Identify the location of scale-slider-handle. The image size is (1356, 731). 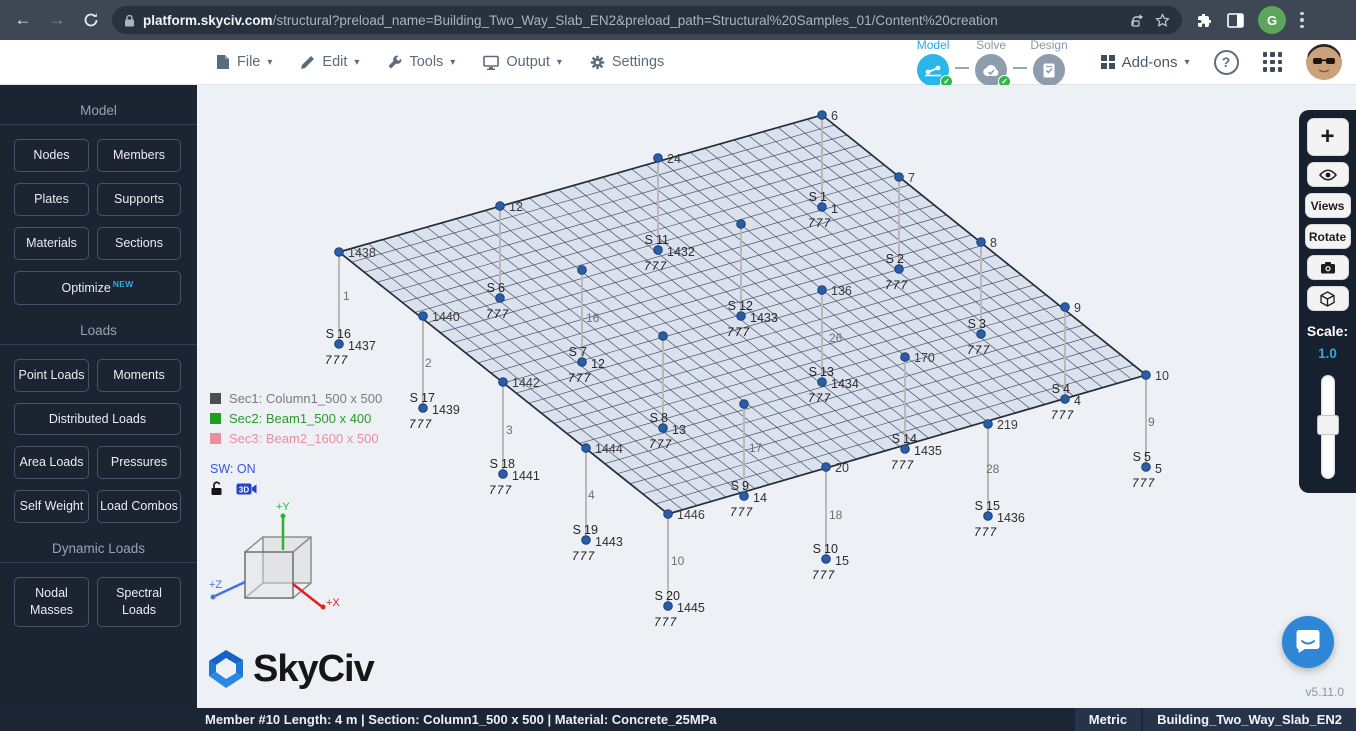
(1327, 425).